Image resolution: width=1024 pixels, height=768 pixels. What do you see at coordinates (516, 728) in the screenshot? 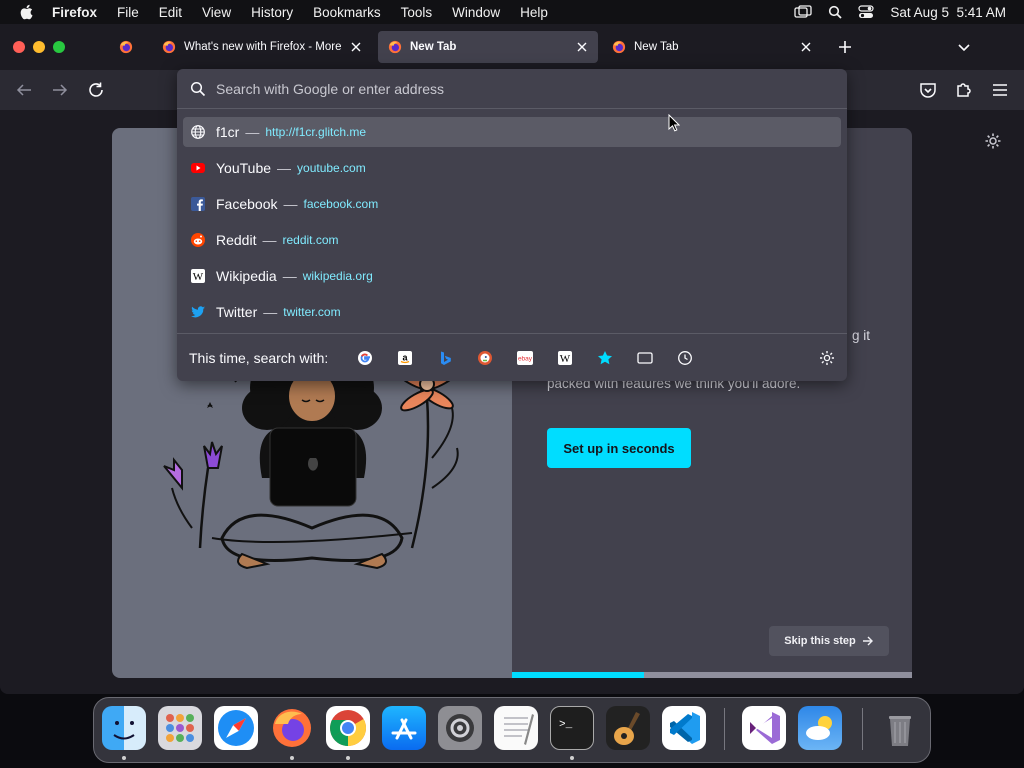
I see `textedit-icon` at bounding box center [516, 728].